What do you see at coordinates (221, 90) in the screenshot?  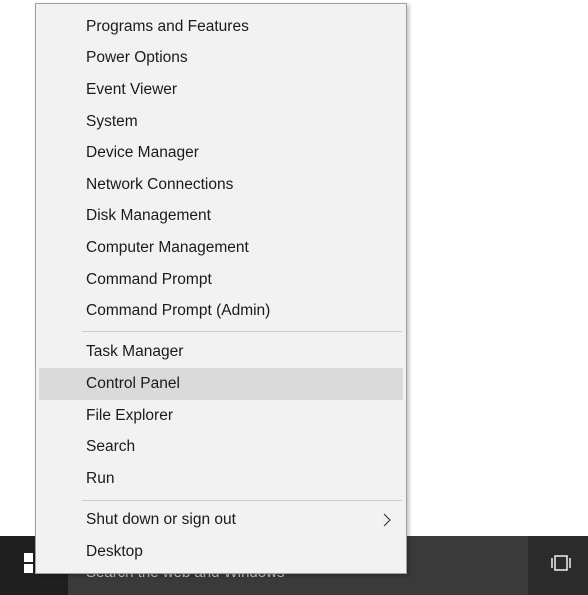 I see `menu-item-event-viewer: Event Viewer` at bounding box center [221, 90].